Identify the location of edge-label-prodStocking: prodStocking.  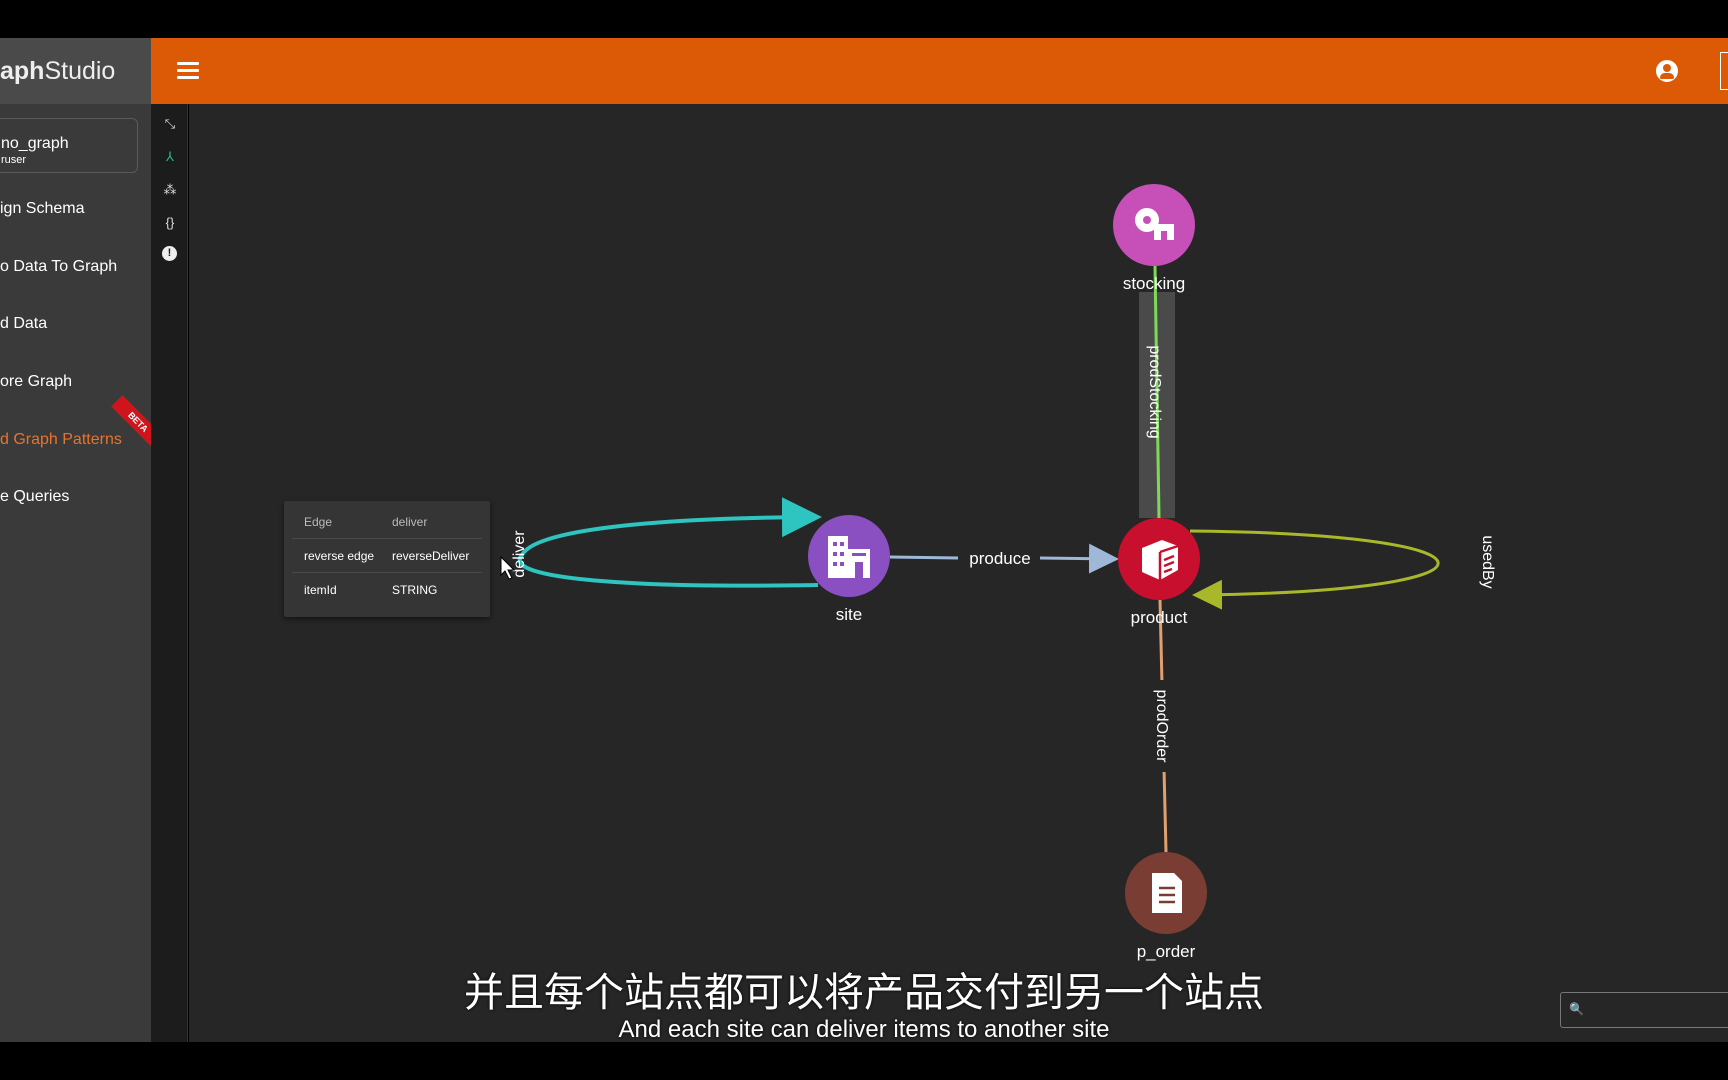
(1154, 391).